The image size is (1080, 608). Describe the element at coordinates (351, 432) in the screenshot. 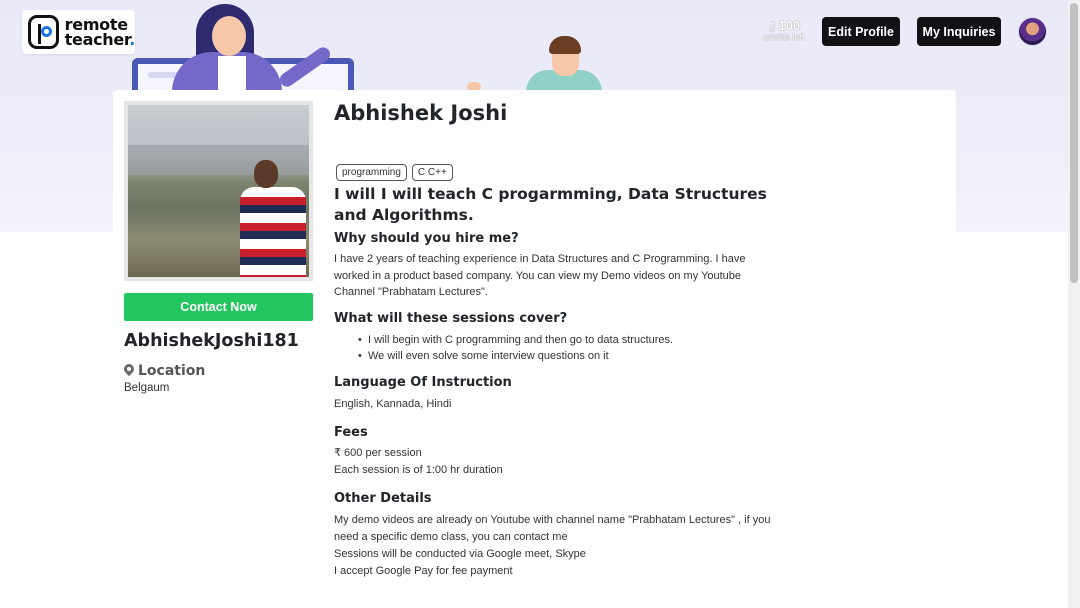

I see `fees-heading: Fees` at that location.